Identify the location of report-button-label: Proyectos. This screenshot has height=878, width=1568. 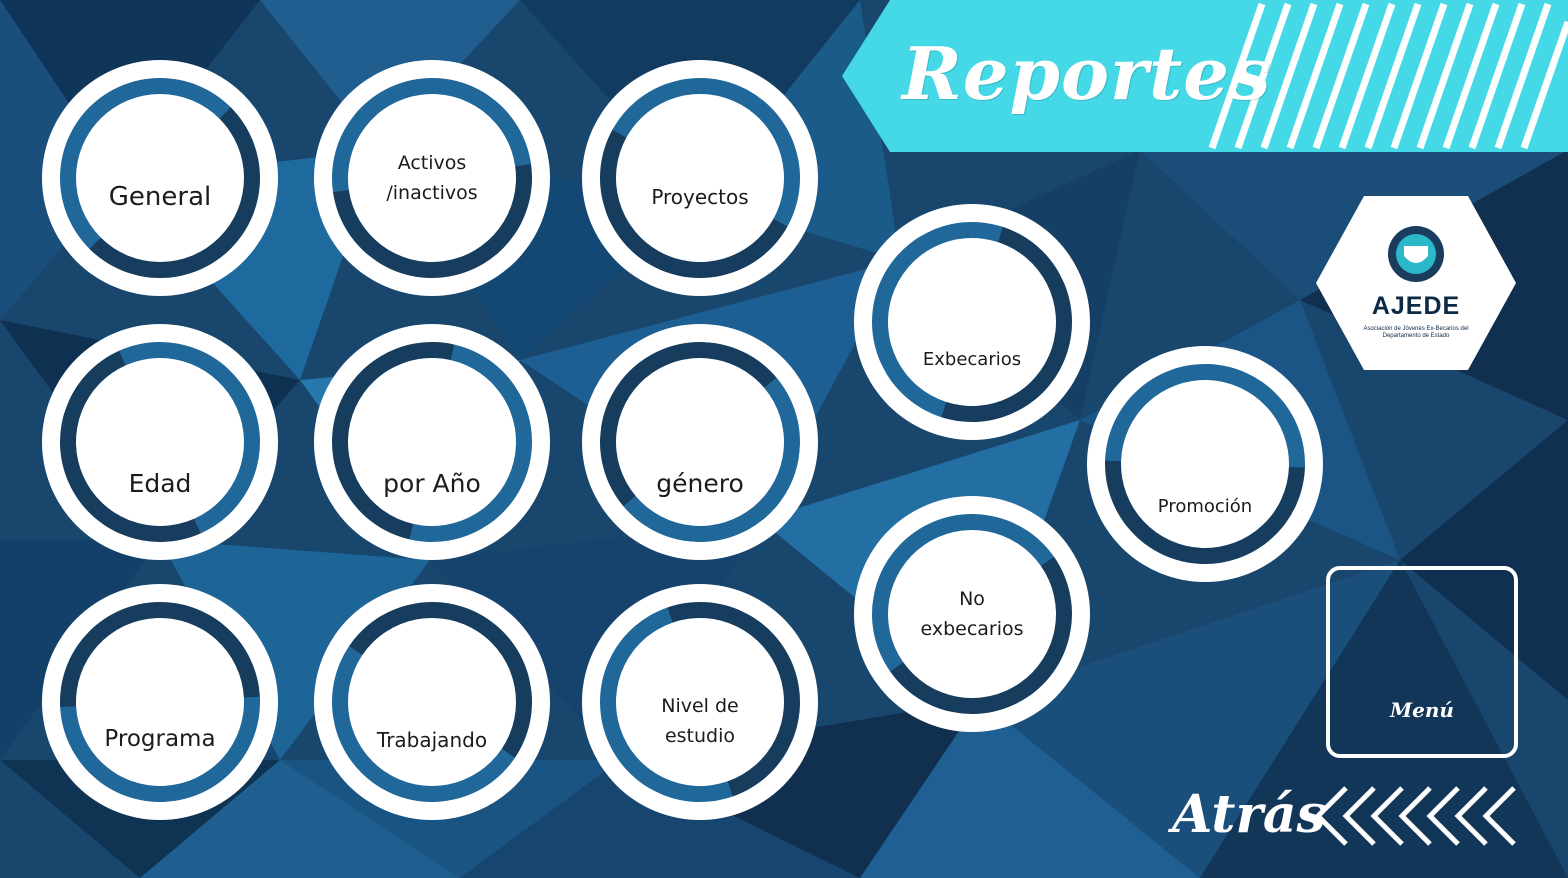
(700, 197).